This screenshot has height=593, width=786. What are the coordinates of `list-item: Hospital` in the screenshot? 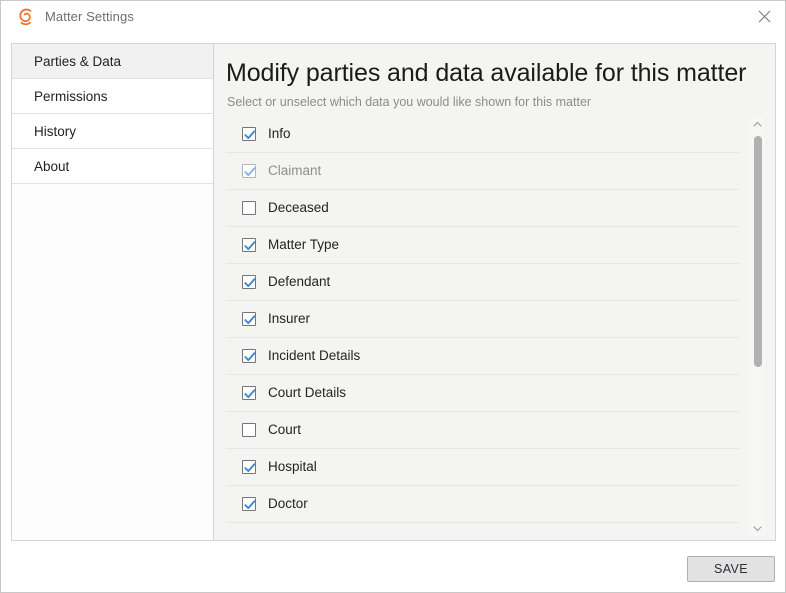 It's located at (482, 467).